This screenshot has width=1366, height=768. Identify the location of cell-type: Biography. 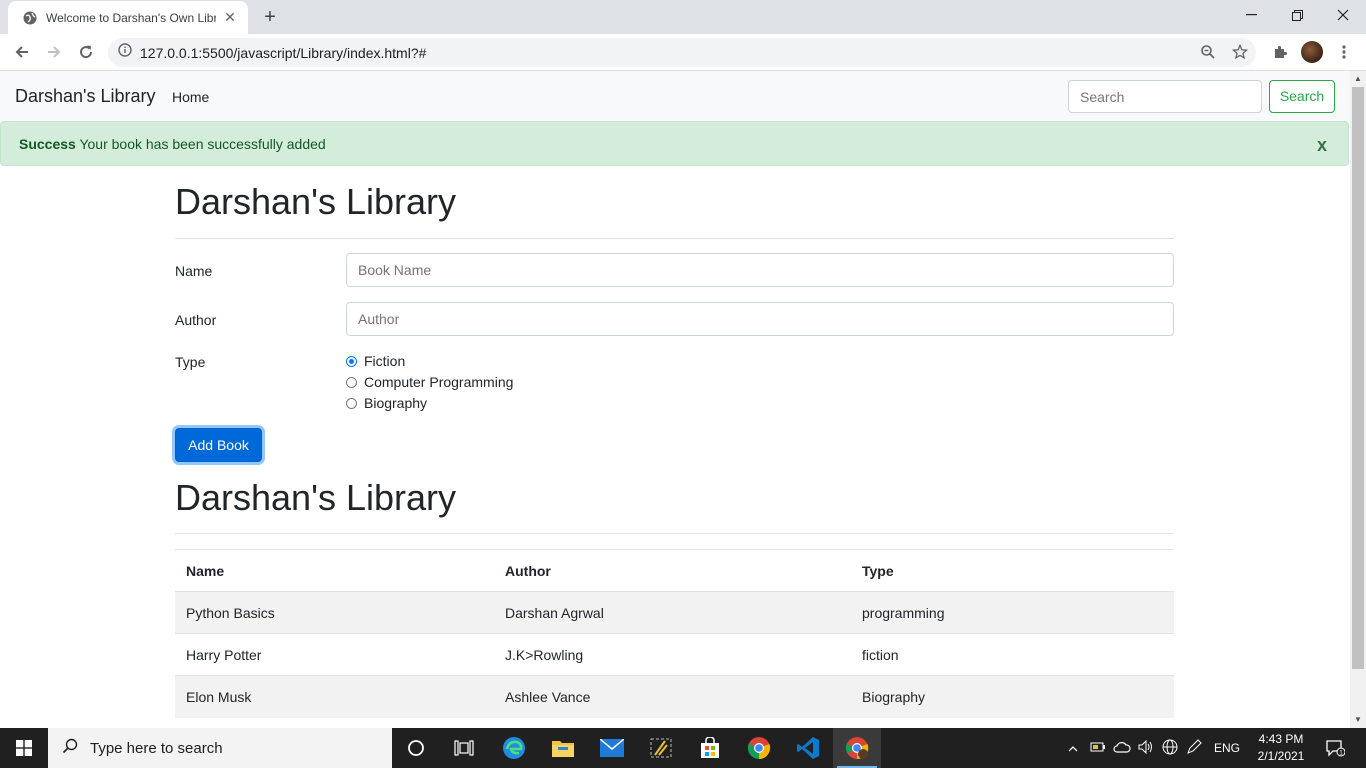
(1012, 696).